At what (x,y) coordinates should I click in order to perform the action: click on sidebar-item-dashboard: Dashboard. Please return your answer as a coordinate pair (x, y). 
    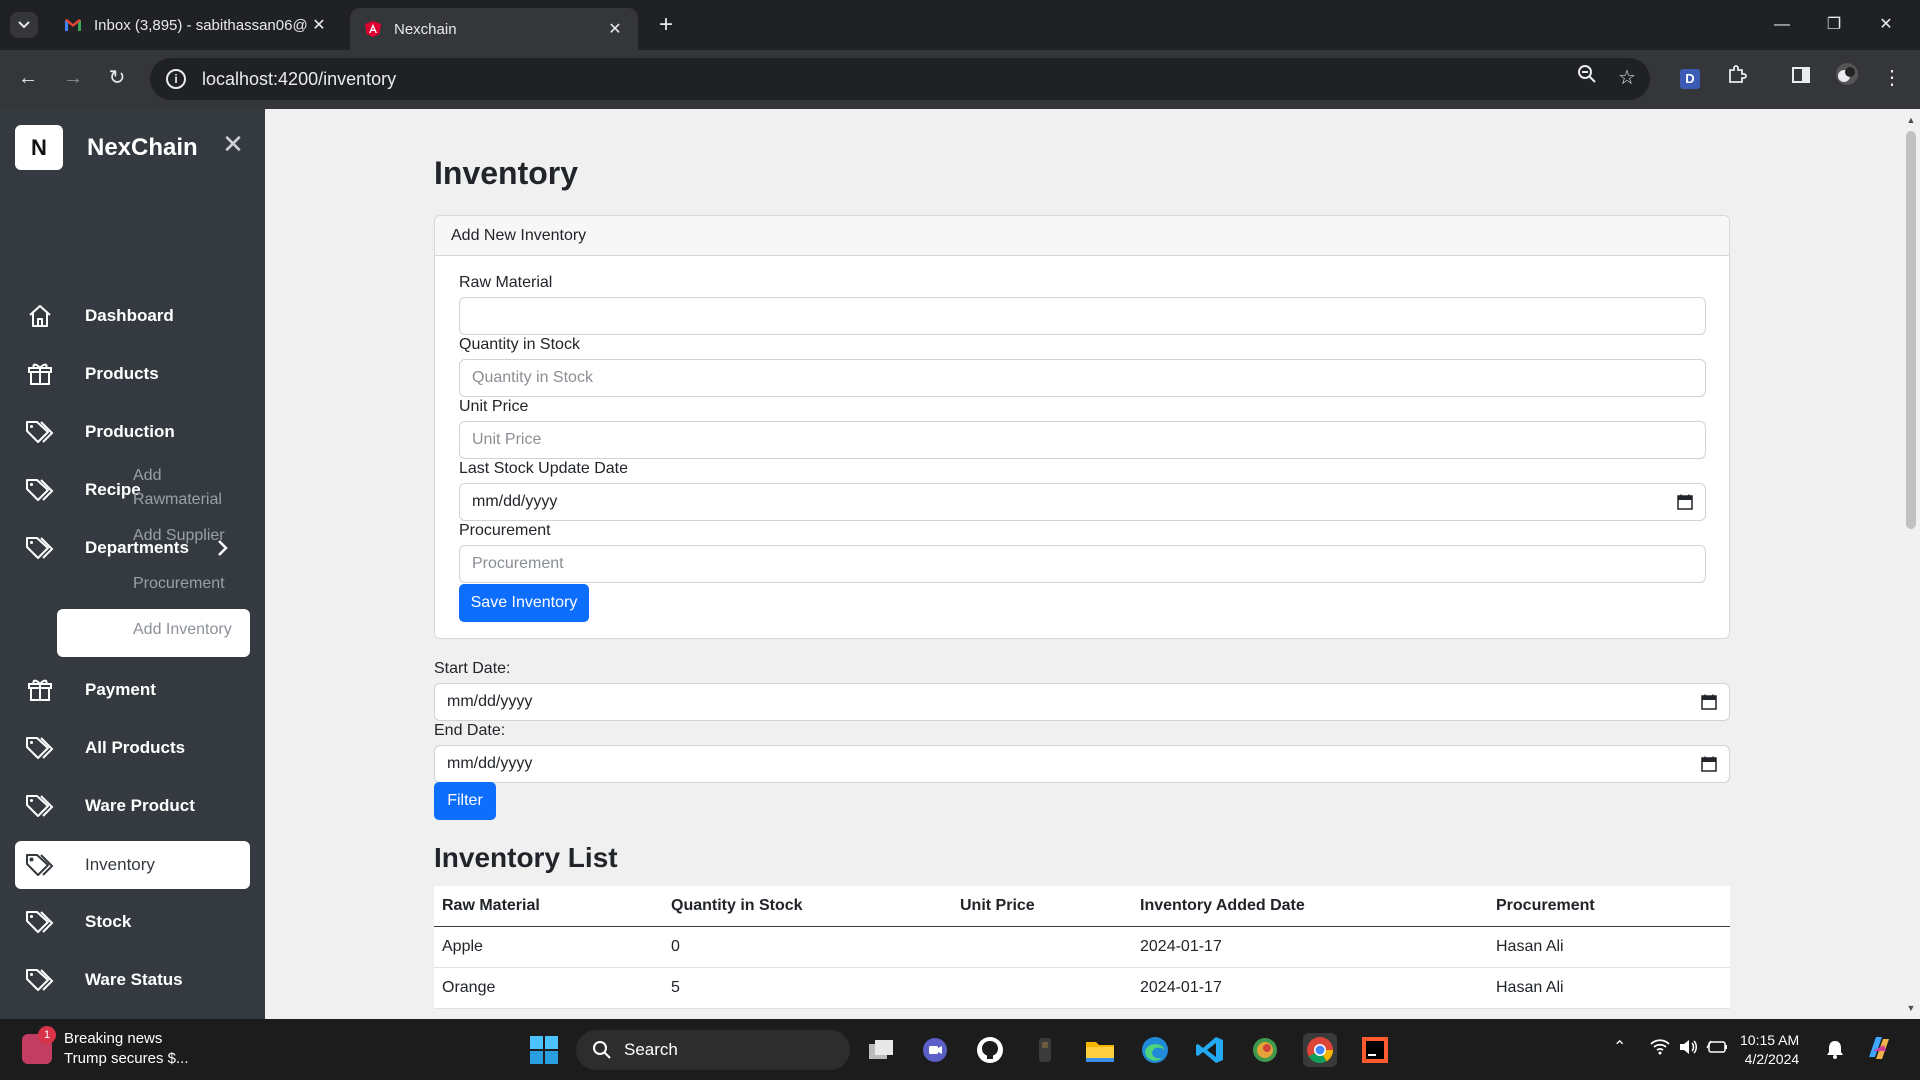
    Looking at the image, I should click on (132, 316).